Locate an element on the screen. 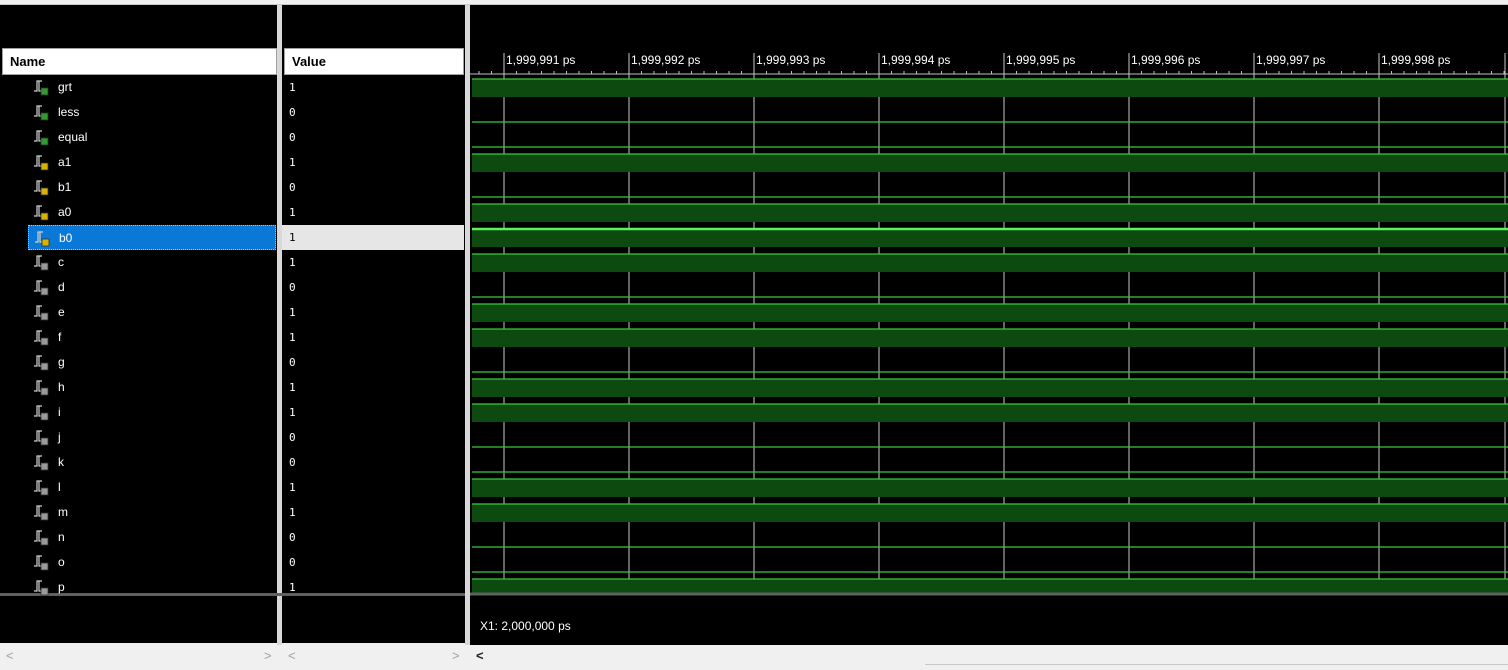  value-row-h: 1 is located at coordinates (373, 387).